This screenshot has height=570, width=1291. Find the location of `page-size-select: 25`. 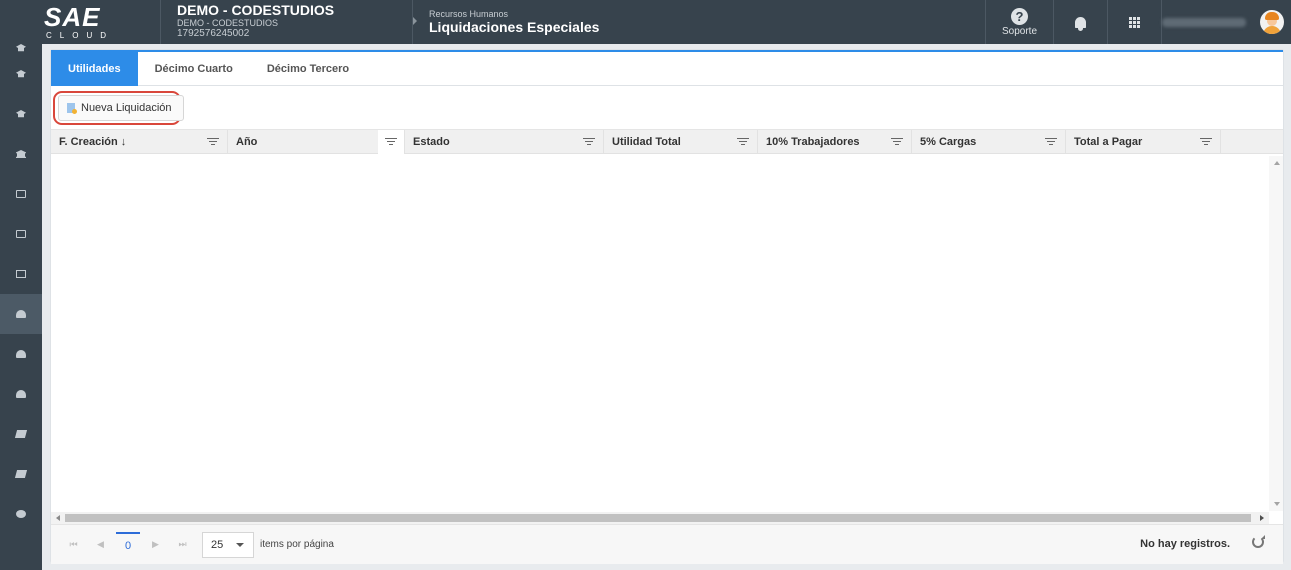

page-size-select: 25 is located at coordinates (228, 544).